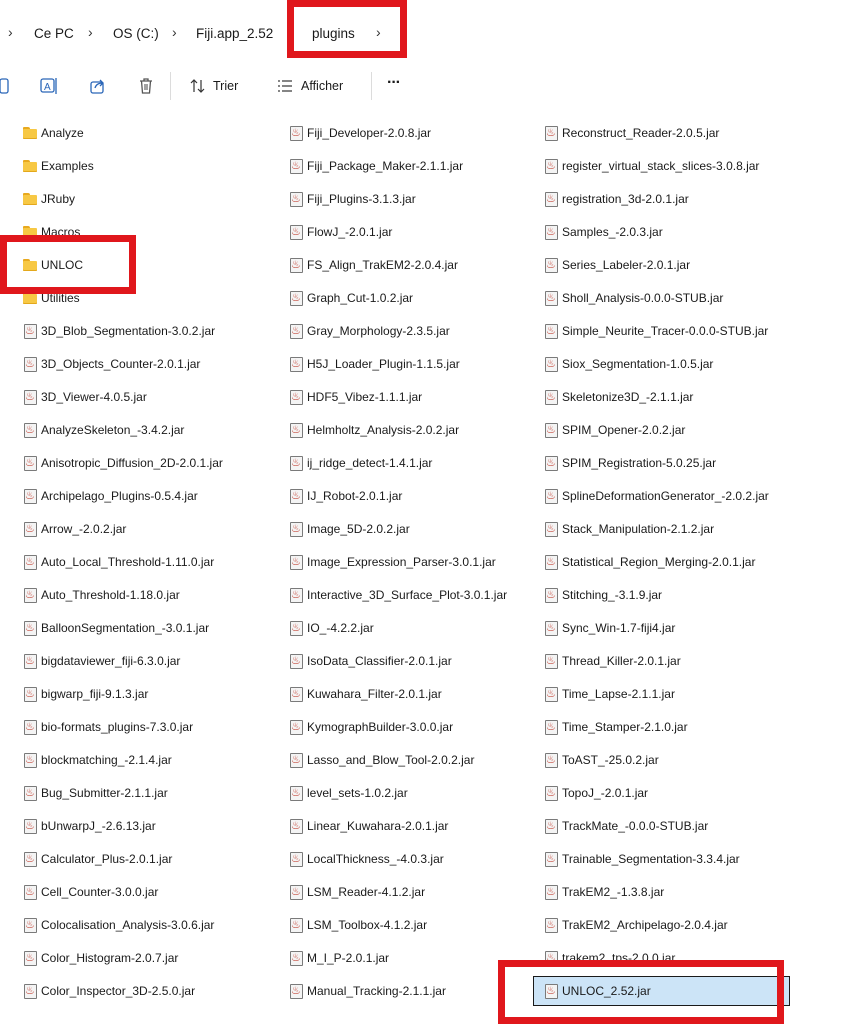 The height and width of the screenshot is (1024, 851). Describe the element at coordinates (285, 86) in the screenshot. I see `view-icon` at that location.